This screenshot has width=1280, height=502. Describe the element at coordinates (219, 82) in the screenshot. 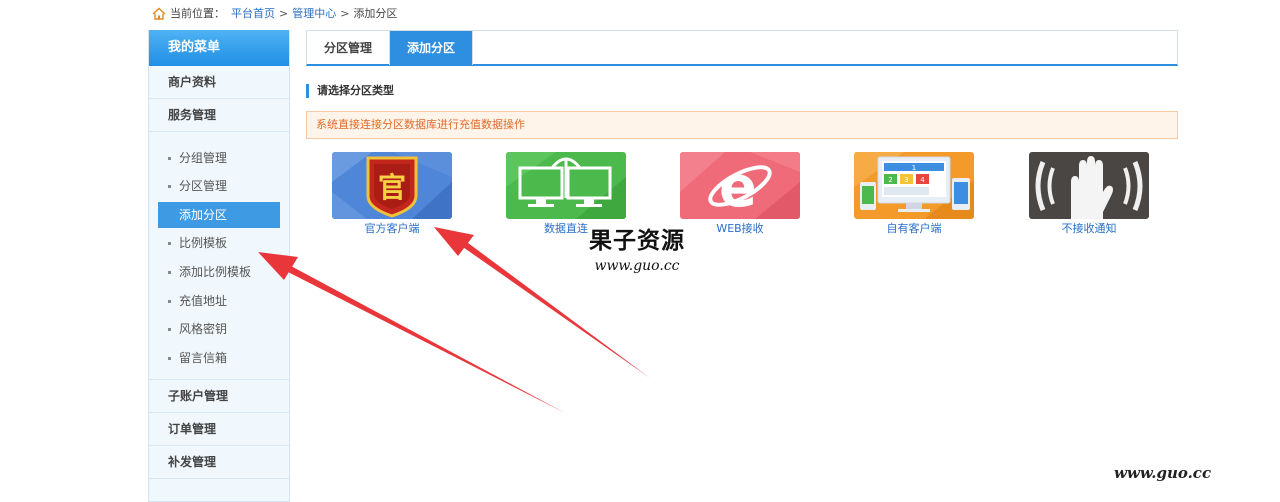

I see `sidebar-group-merchant: 商户资料` at that location.